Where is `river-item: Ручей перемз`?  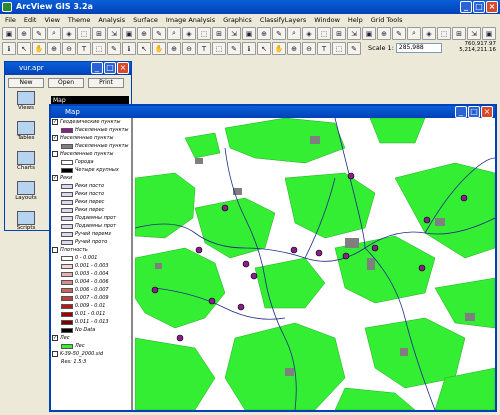
river-item: Ручей перемз is located at coordinates (91, 234).